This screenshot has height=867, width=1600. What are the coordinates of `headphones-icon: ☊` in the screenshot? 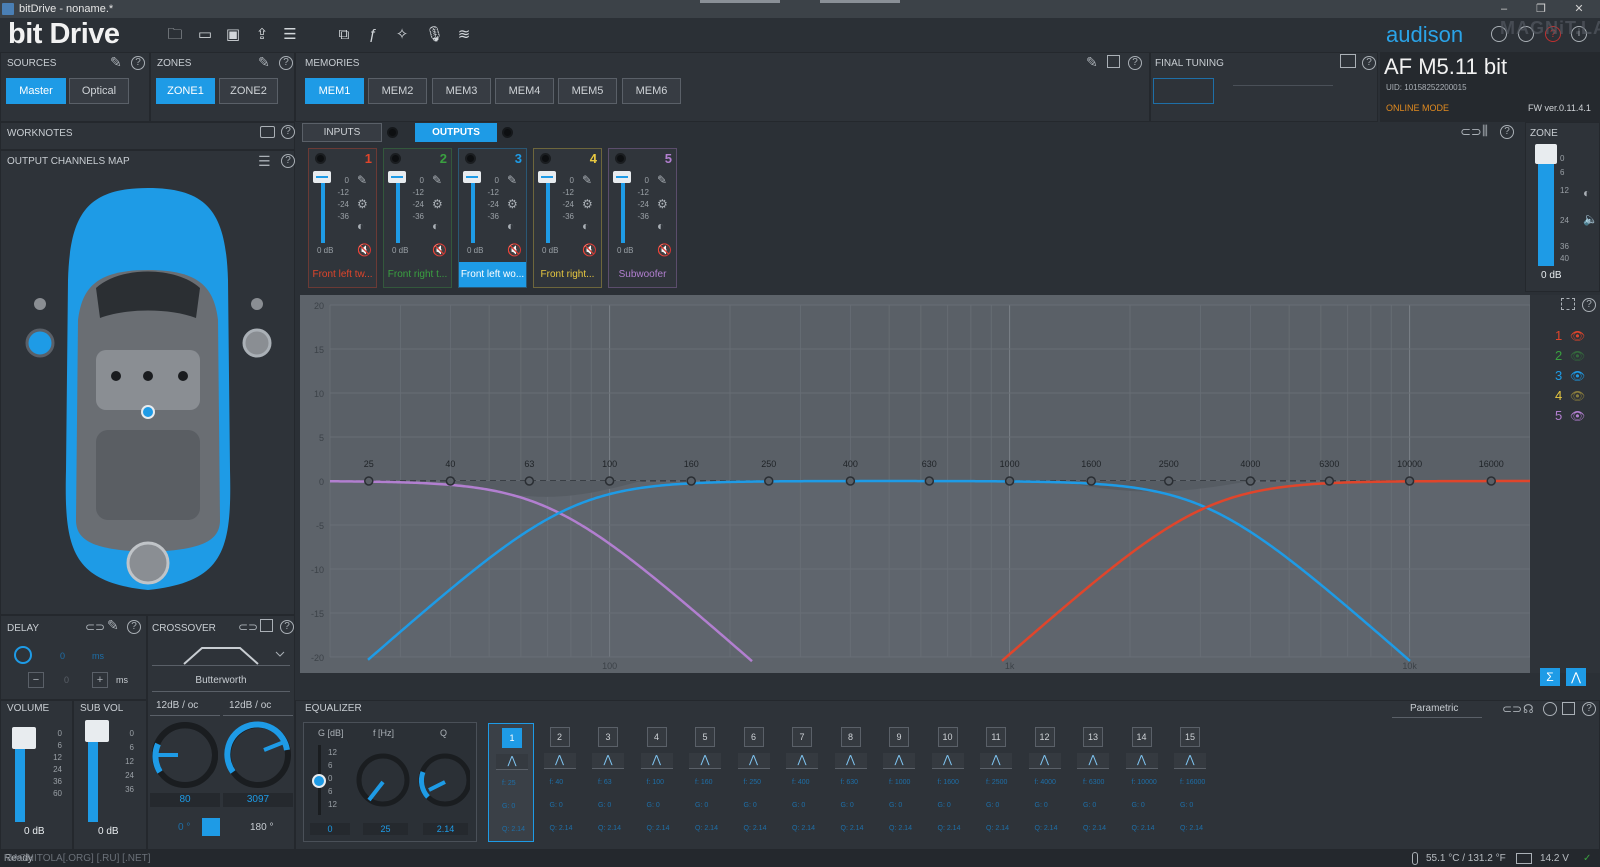 It's located at (1528, 709).